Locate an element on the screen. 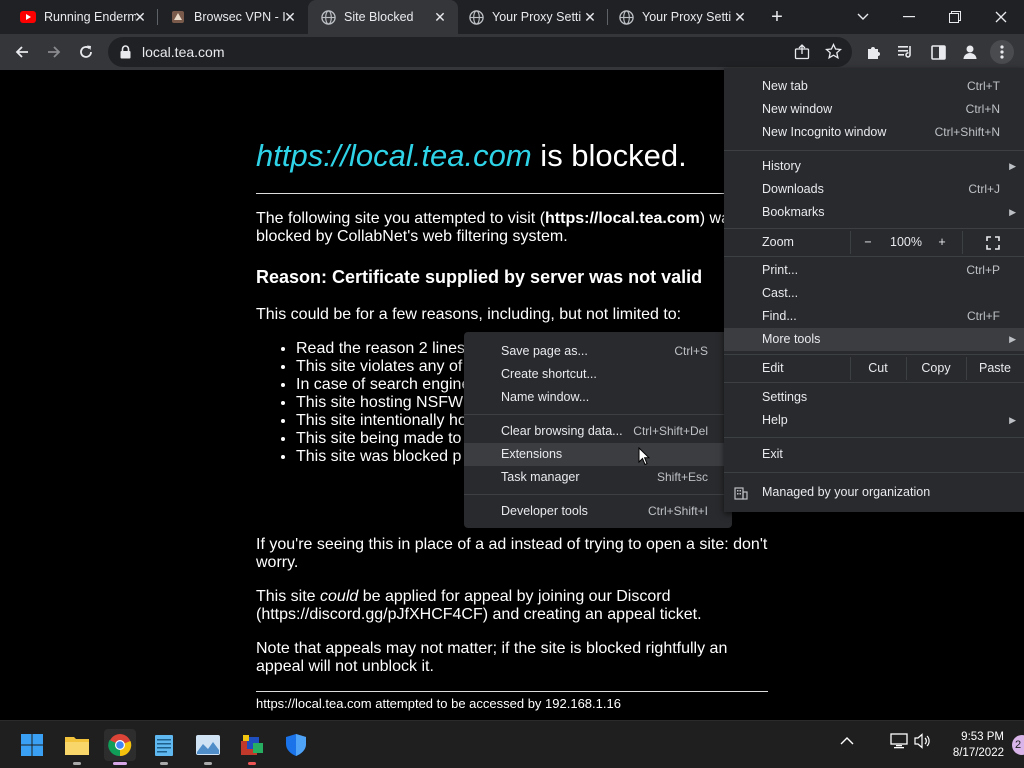 The height and width of the screenshot is (768, 1024). menu-item-help: Help ▶ is located at coordinates (874, 420).